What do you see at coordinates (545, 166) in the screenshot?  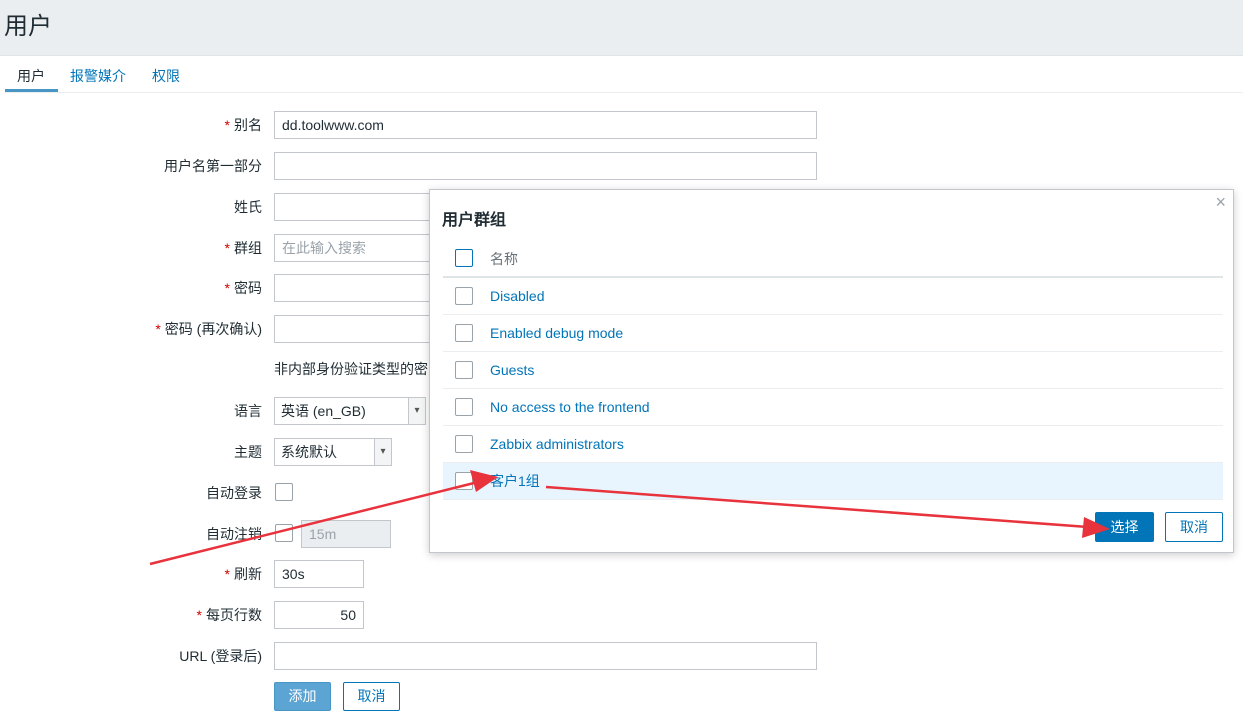 I see `name-input` at bounding box center [545, 166].